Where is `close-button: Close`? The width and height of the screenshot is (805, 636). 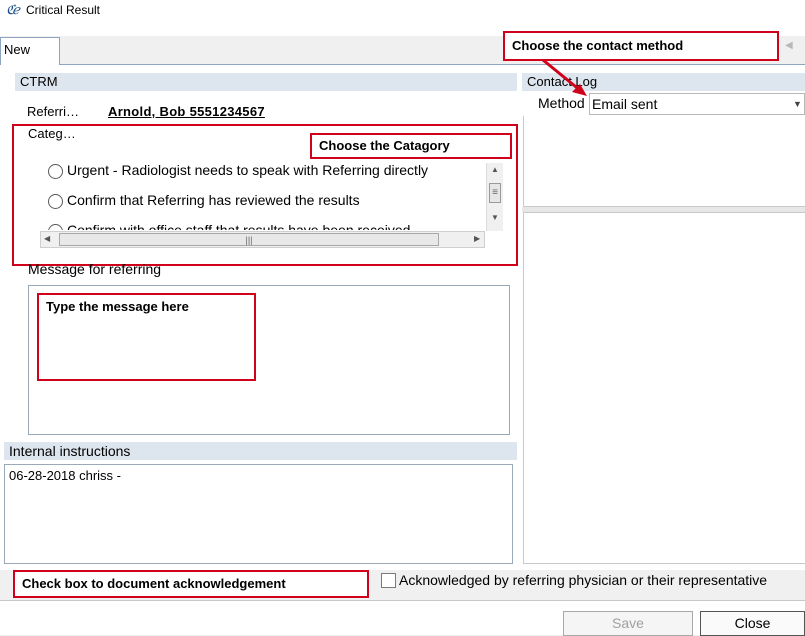 close-button: Close is located at coordinates (752, 623).